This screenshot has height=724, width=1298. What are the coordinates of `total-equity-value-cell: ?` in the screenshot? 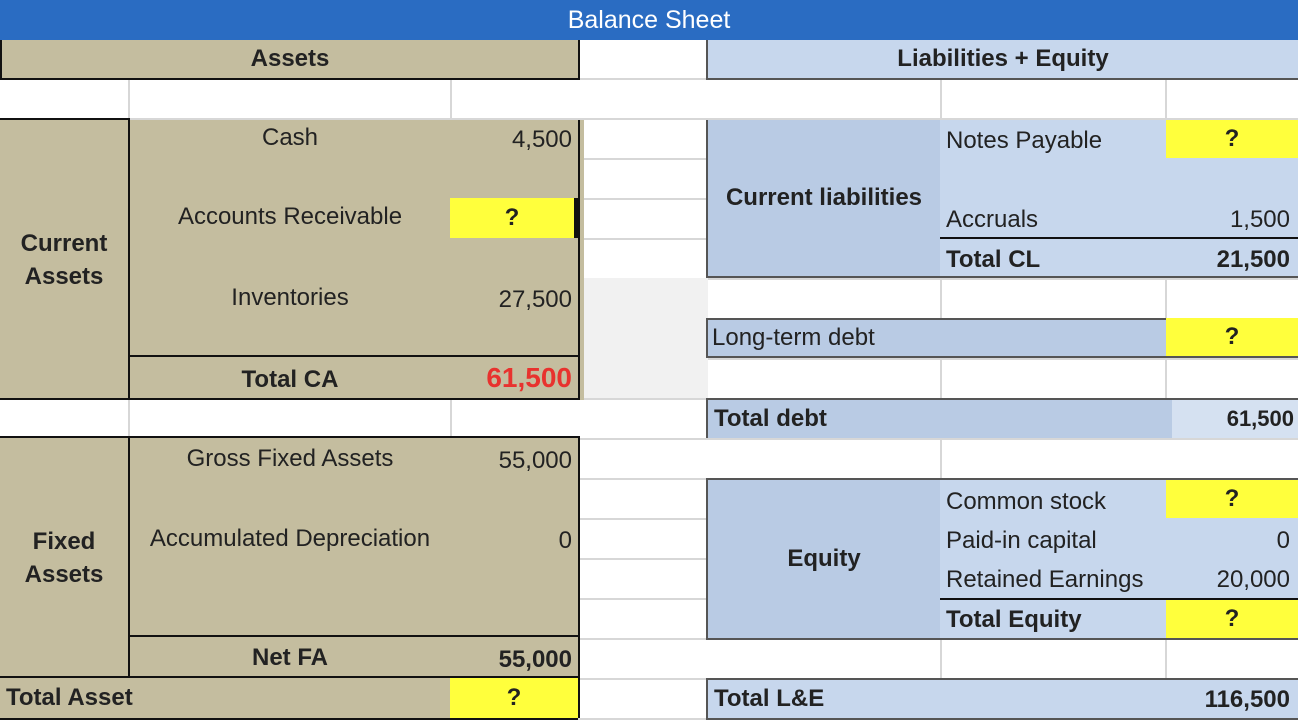 It's located at (1232, 619).